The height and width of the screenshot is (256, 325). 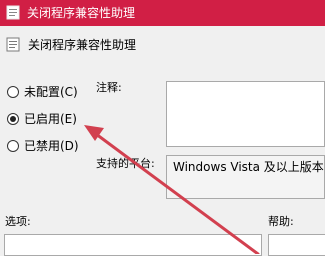 I want to click on comment-label: 注释:, so click(x=109, y=87).